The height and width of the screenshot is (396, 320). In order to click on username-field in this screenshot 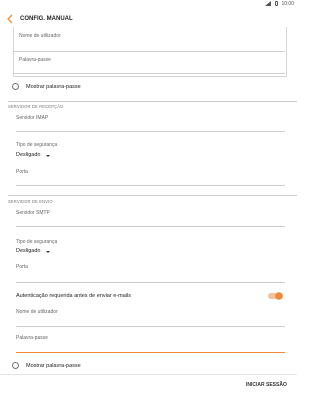, I will do `click(149, 51)`.